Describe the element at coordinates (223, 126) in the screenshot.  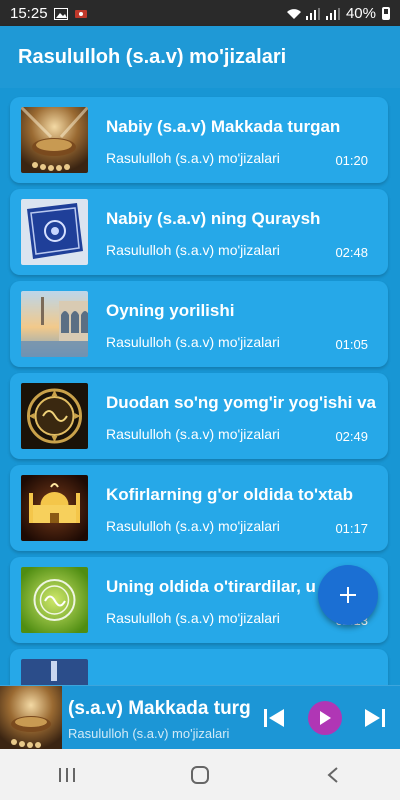
I see `track-title: Nabiy (s.a.v) Makkada turgan` at that location.